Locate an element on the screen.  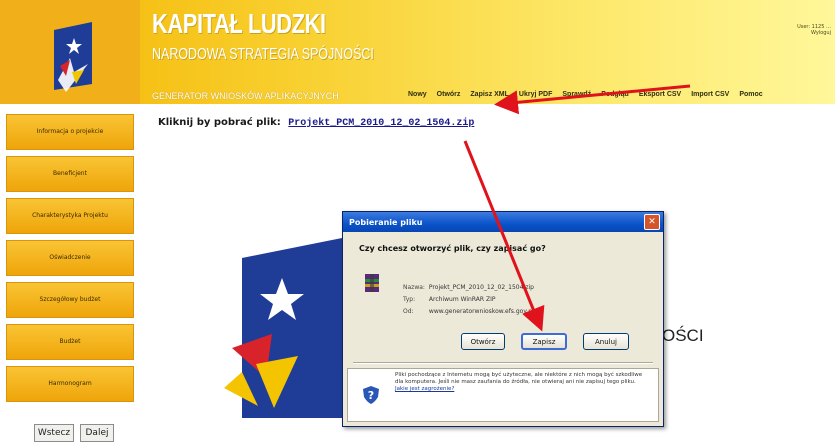
menu-item-check: Sprawdź is located at coordinates (576, 94).